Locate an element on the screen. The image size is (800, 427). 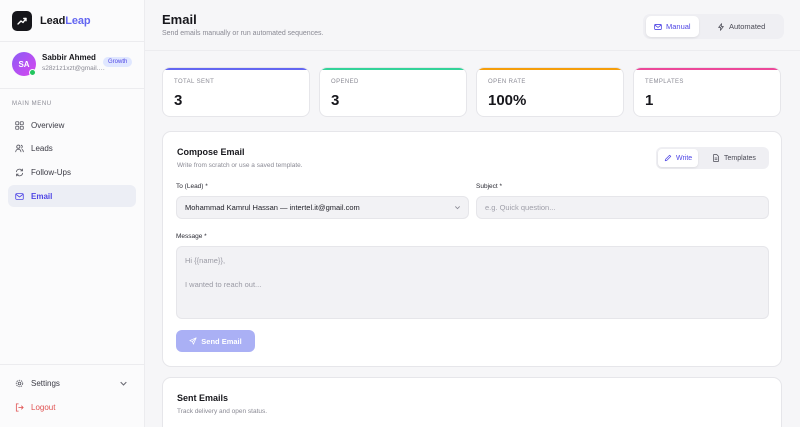
send-icon is located at coordinates (193, 341).